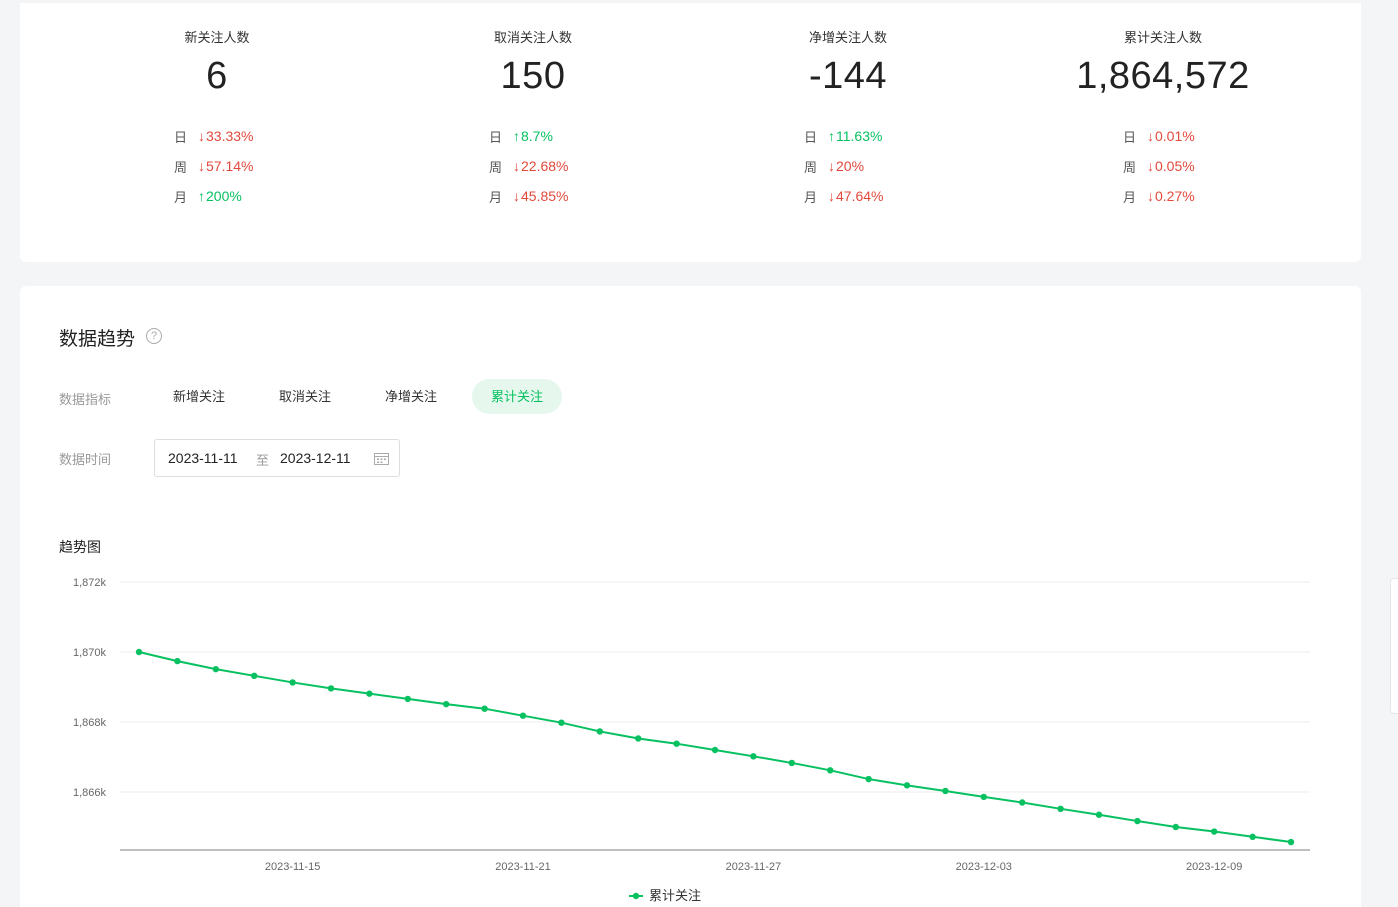 The image size is (1398, 907). I want to click on stat-change-month: 月 ↓ 0.27%, so click(1159, 196).